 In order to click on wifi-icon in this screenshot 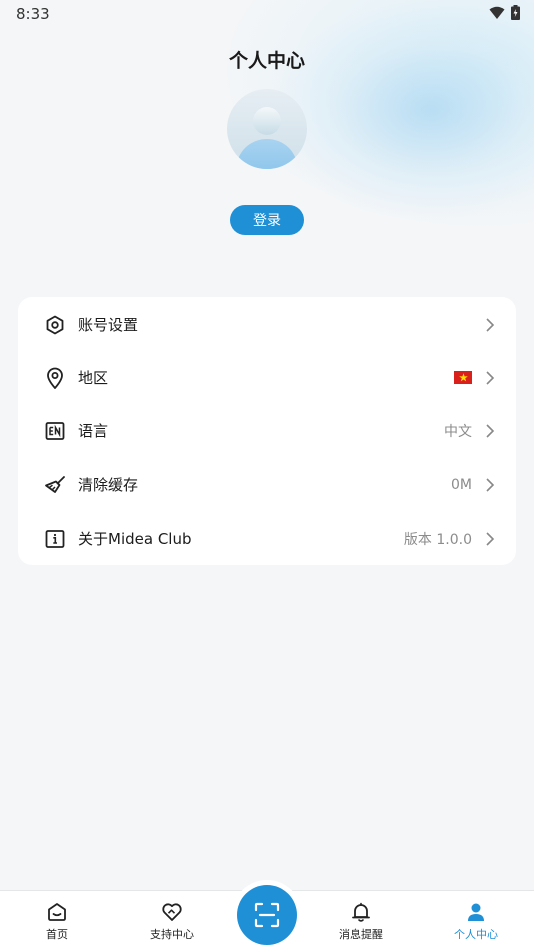, I will do `click(497, 12)`.